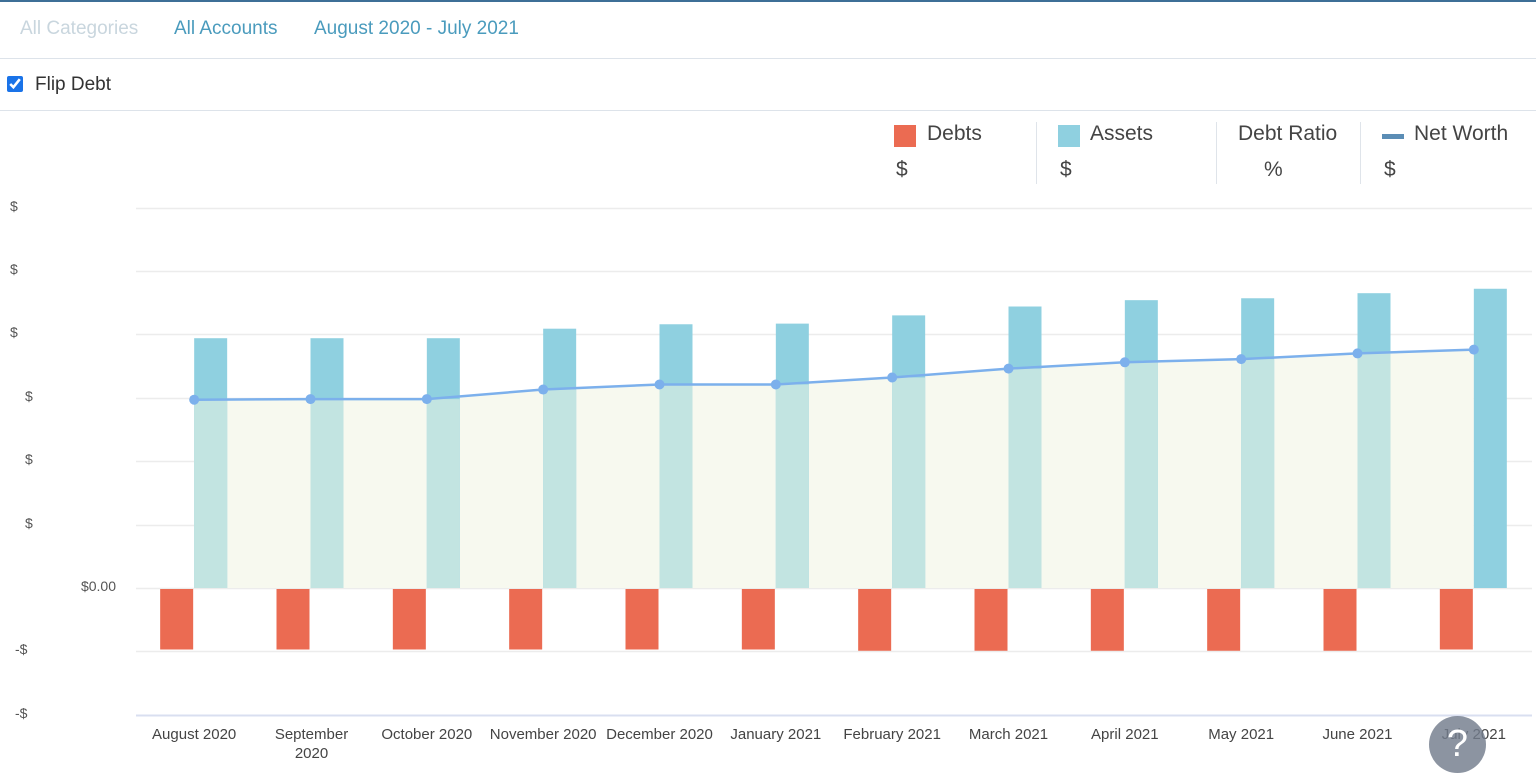 This screenshot has height=779, width=1536. Describe the element at coordinates (311, 744) in the screenshot. I see `x-tick-label: September 2020` at that location.